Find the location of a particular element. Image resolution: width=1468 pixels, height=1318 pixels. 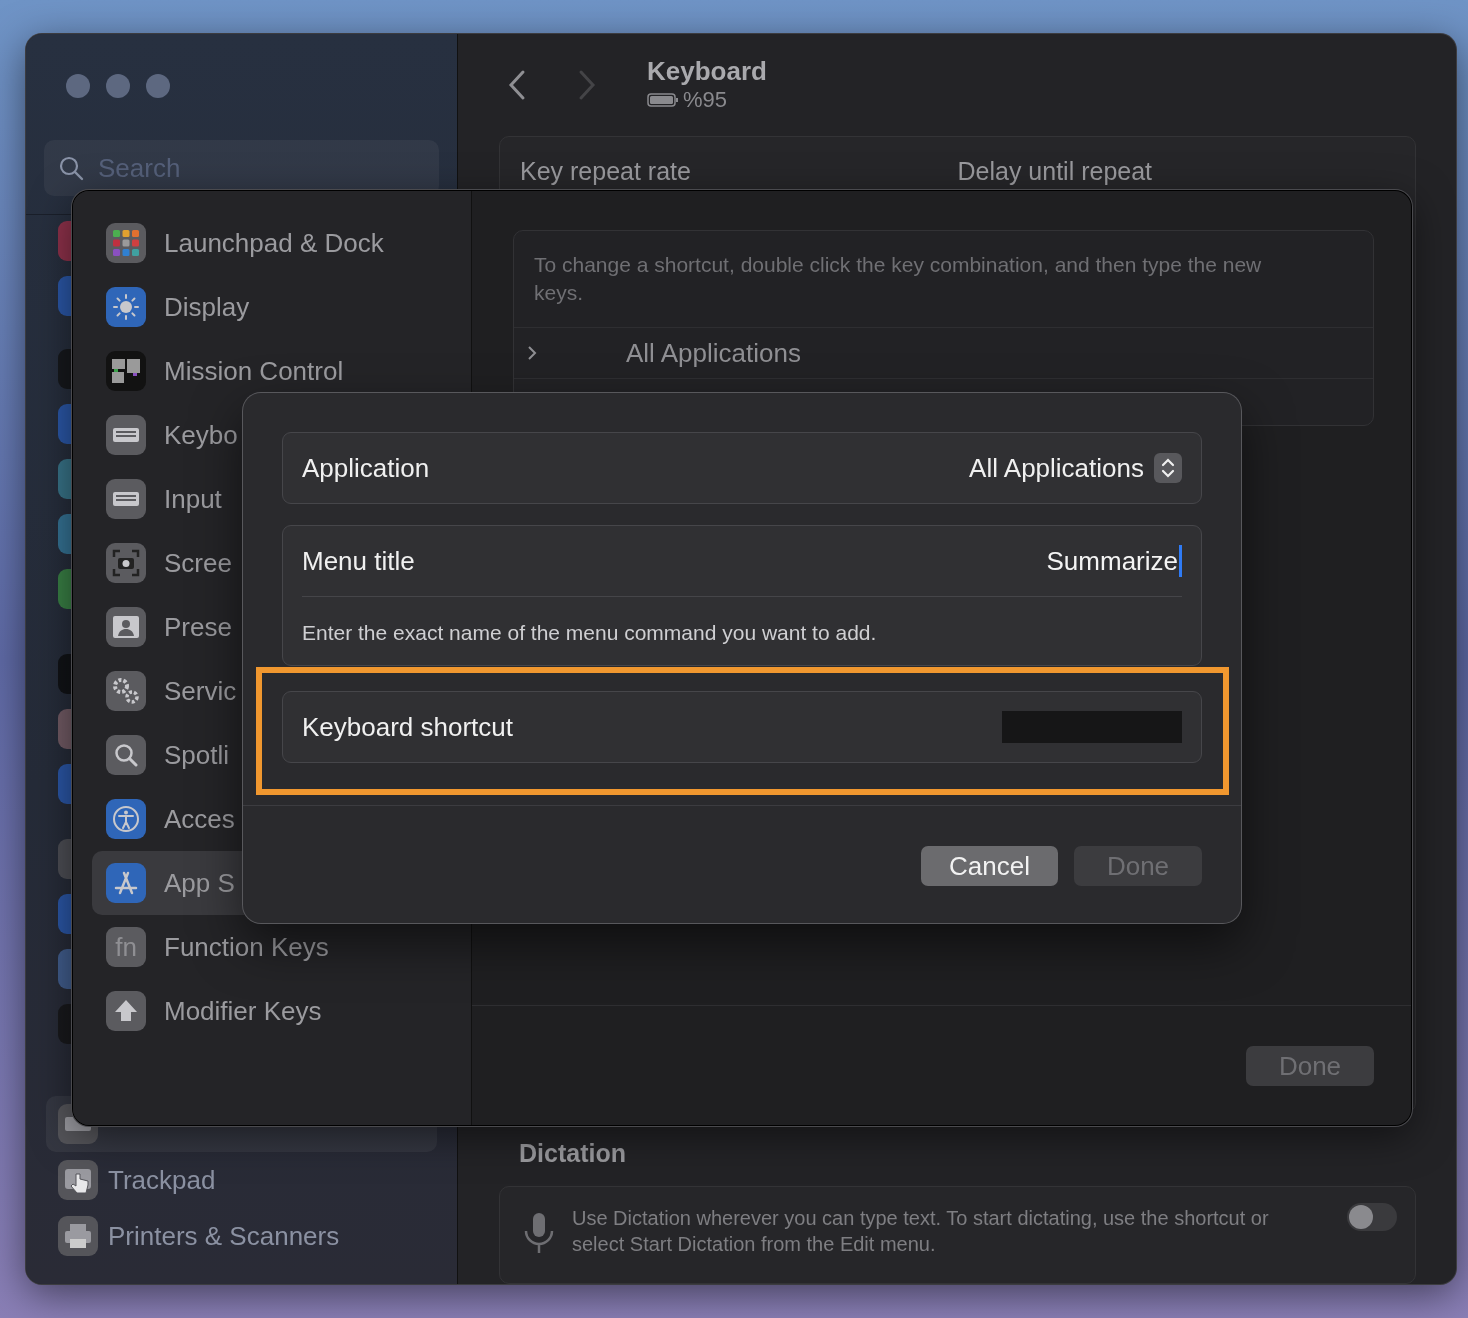

field-label: Application is located at coordinates (366, 468).